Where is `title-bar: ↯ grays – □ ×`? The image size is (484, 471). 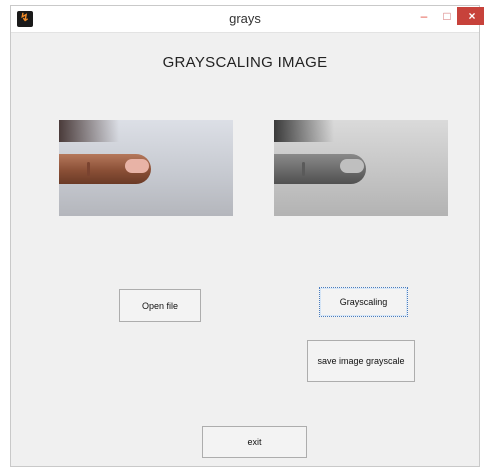 title-bar: ↯ grays – □ × is located at coordinates (247, 19).